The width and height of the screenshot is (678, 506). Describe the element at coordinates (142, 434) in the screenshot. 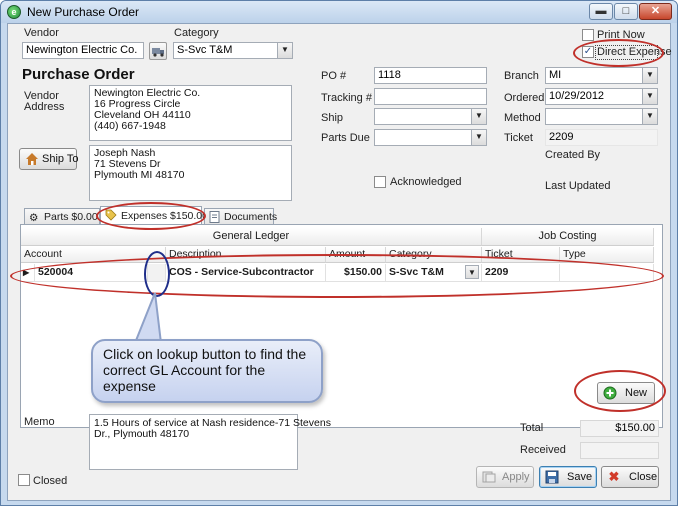

I see `memo-line: Dr., Plymouth 48170` at that location.